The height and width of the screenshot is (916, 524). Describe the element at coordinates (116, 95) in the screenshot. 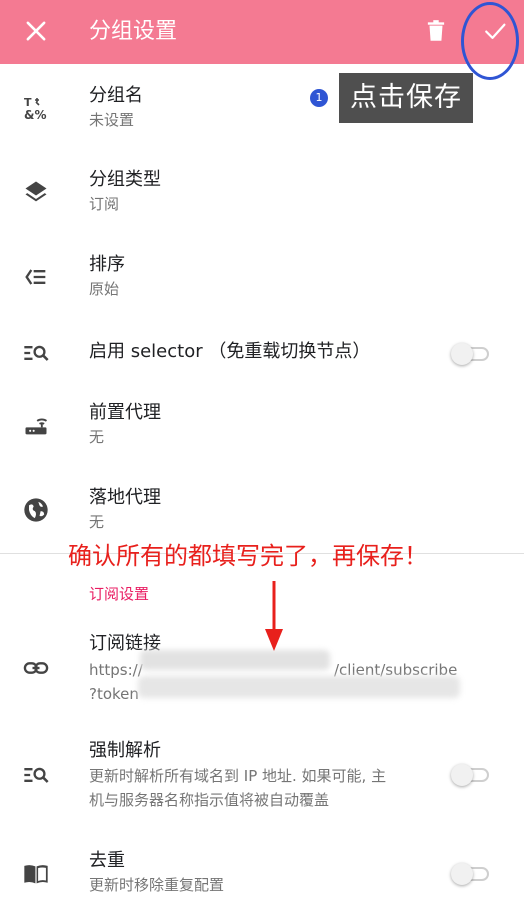

I see `item-title: 分组名` at that location.